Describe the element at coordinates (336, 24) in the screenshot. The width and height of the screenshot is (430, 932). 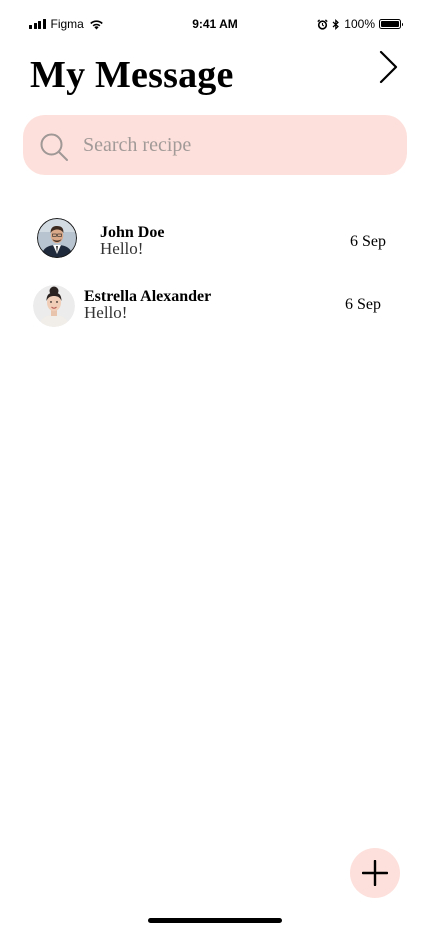
I see `bluetooth-icon` at that location.